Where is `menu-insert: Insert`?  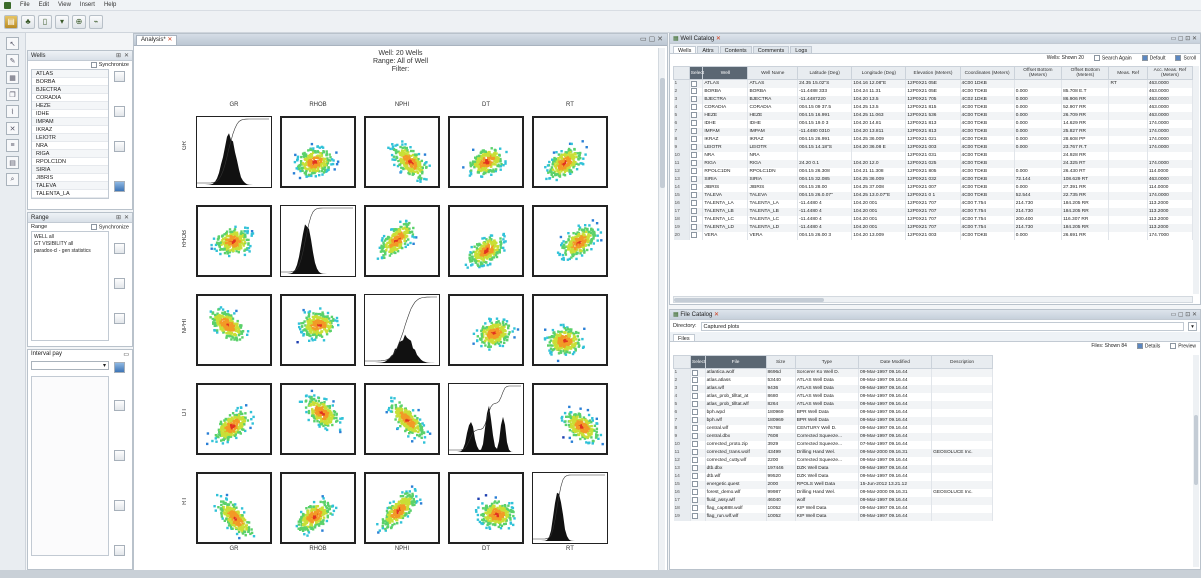
menu-insert: Insert is located at coordinates (87, 5).